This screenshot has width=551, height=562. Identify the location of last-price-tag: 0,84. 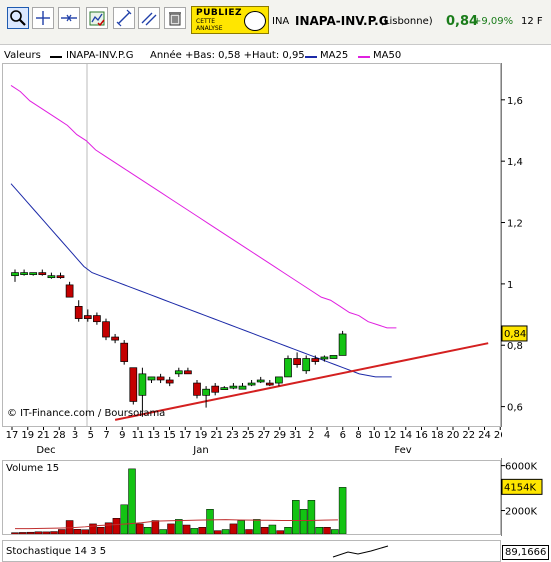
(515, 334).